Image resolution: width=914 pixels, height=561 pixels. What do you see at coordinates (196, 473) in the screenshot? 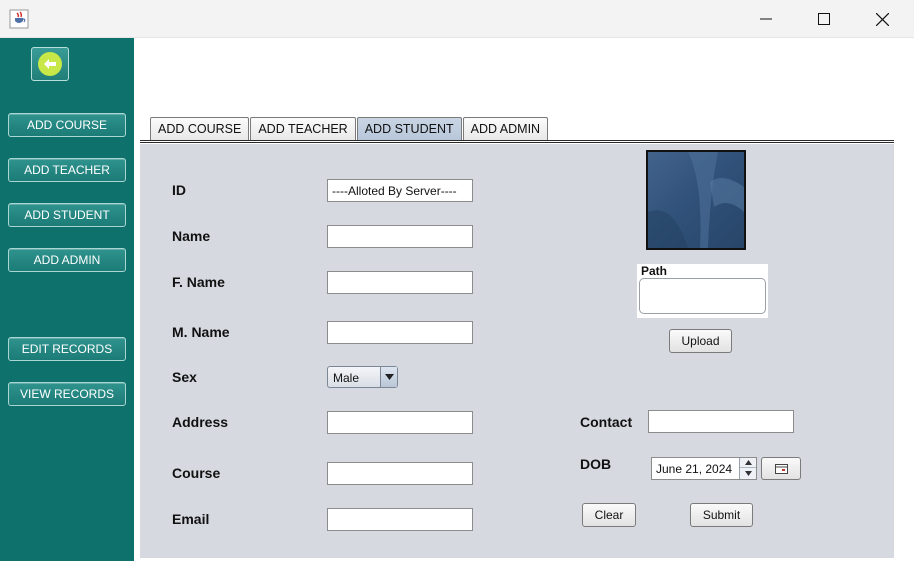
I see `course-label: Course` at bounding box center [196, 473].